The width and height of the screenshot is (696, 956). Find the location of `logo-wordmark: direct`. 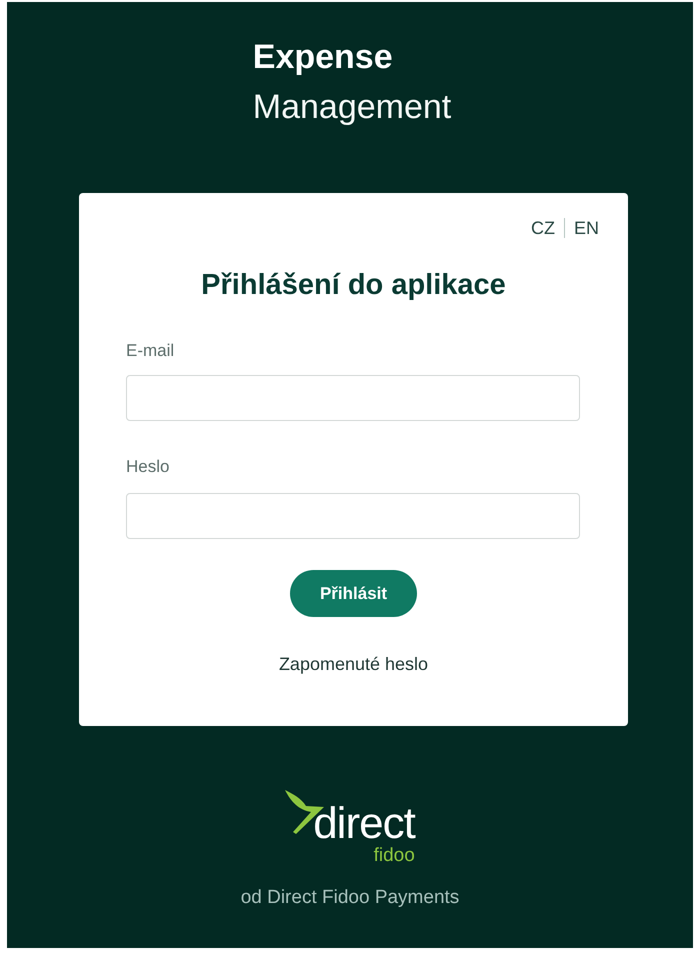

logo-wordmark: direct is located at coordinates (364, 824).